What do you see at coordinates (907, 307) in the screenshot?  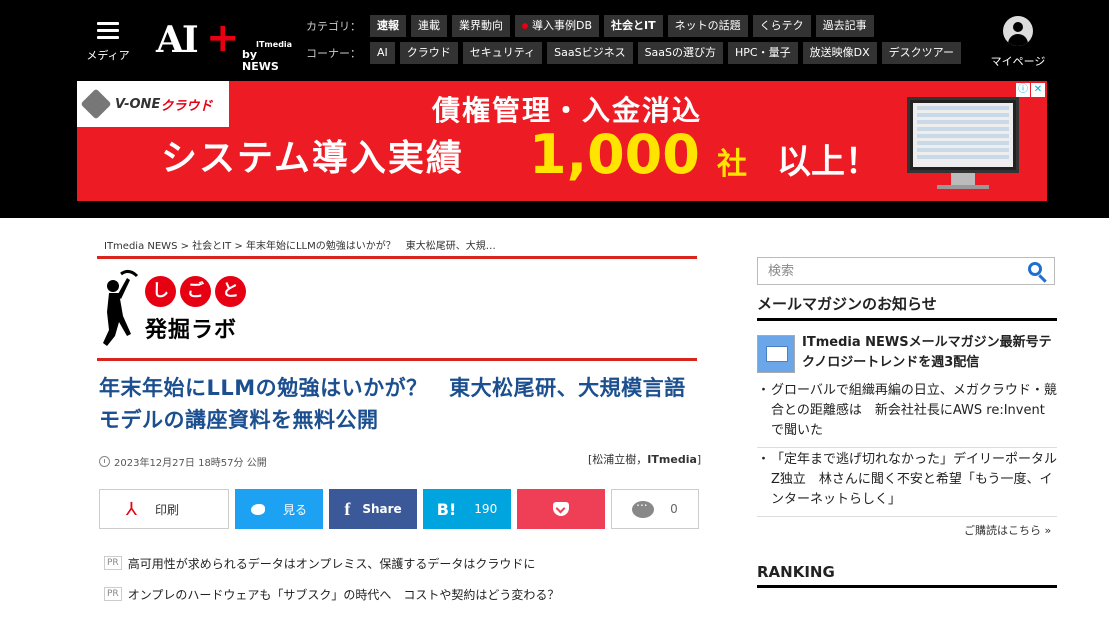 I see `mail-magazine-title: メールマガジンのお知らせ` at bounding box center [907, 307].